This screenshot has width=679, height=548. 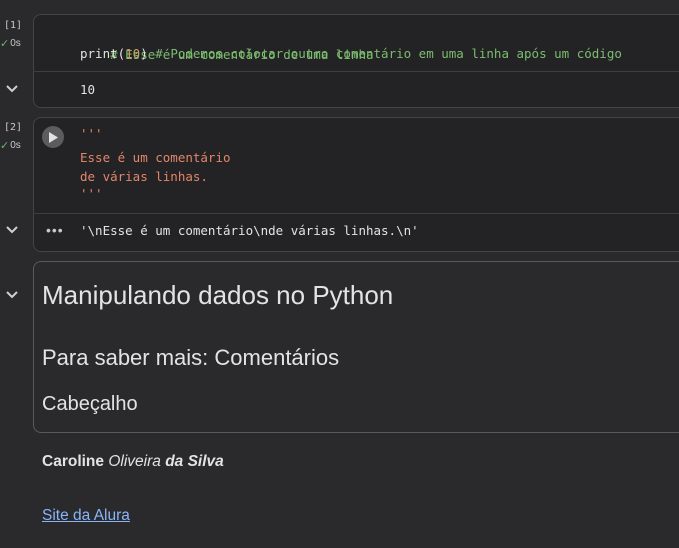 I want to click on exec-status-1: ✓ 0s, so click(x=10, y=43).